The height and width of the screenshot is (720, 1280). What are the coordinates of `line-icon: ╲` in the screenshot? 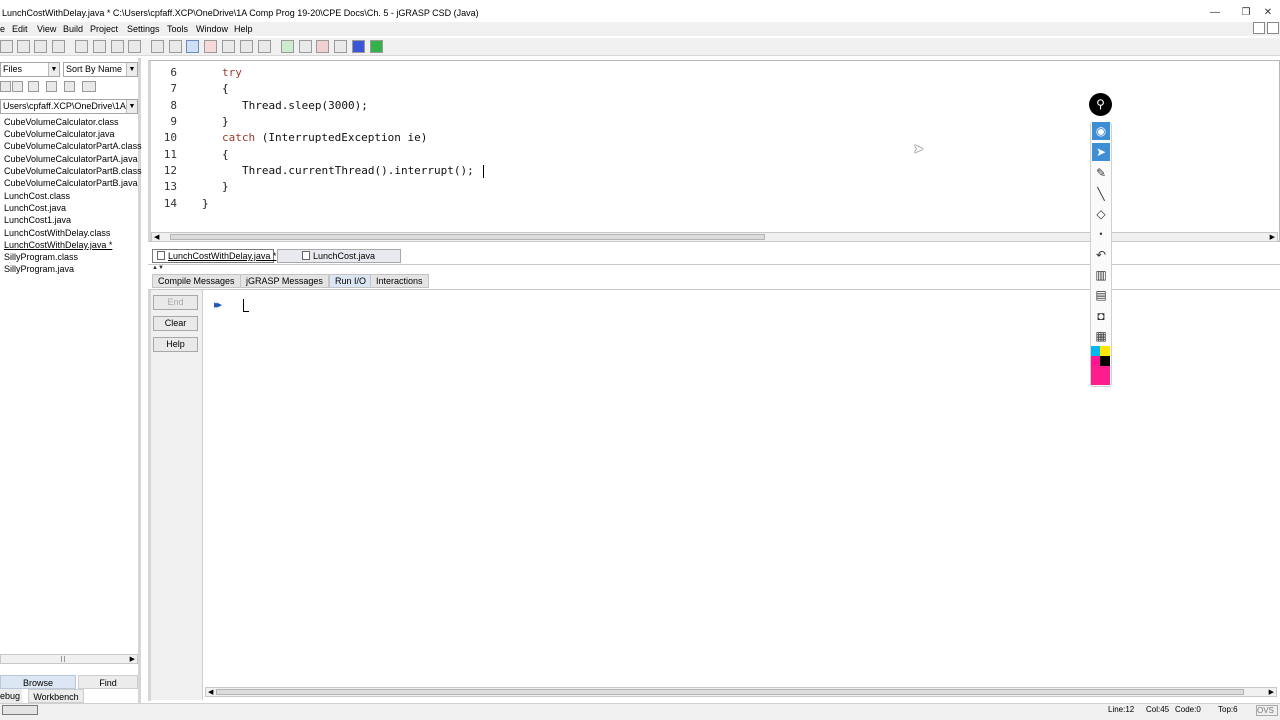 It's located at (1101, 194).